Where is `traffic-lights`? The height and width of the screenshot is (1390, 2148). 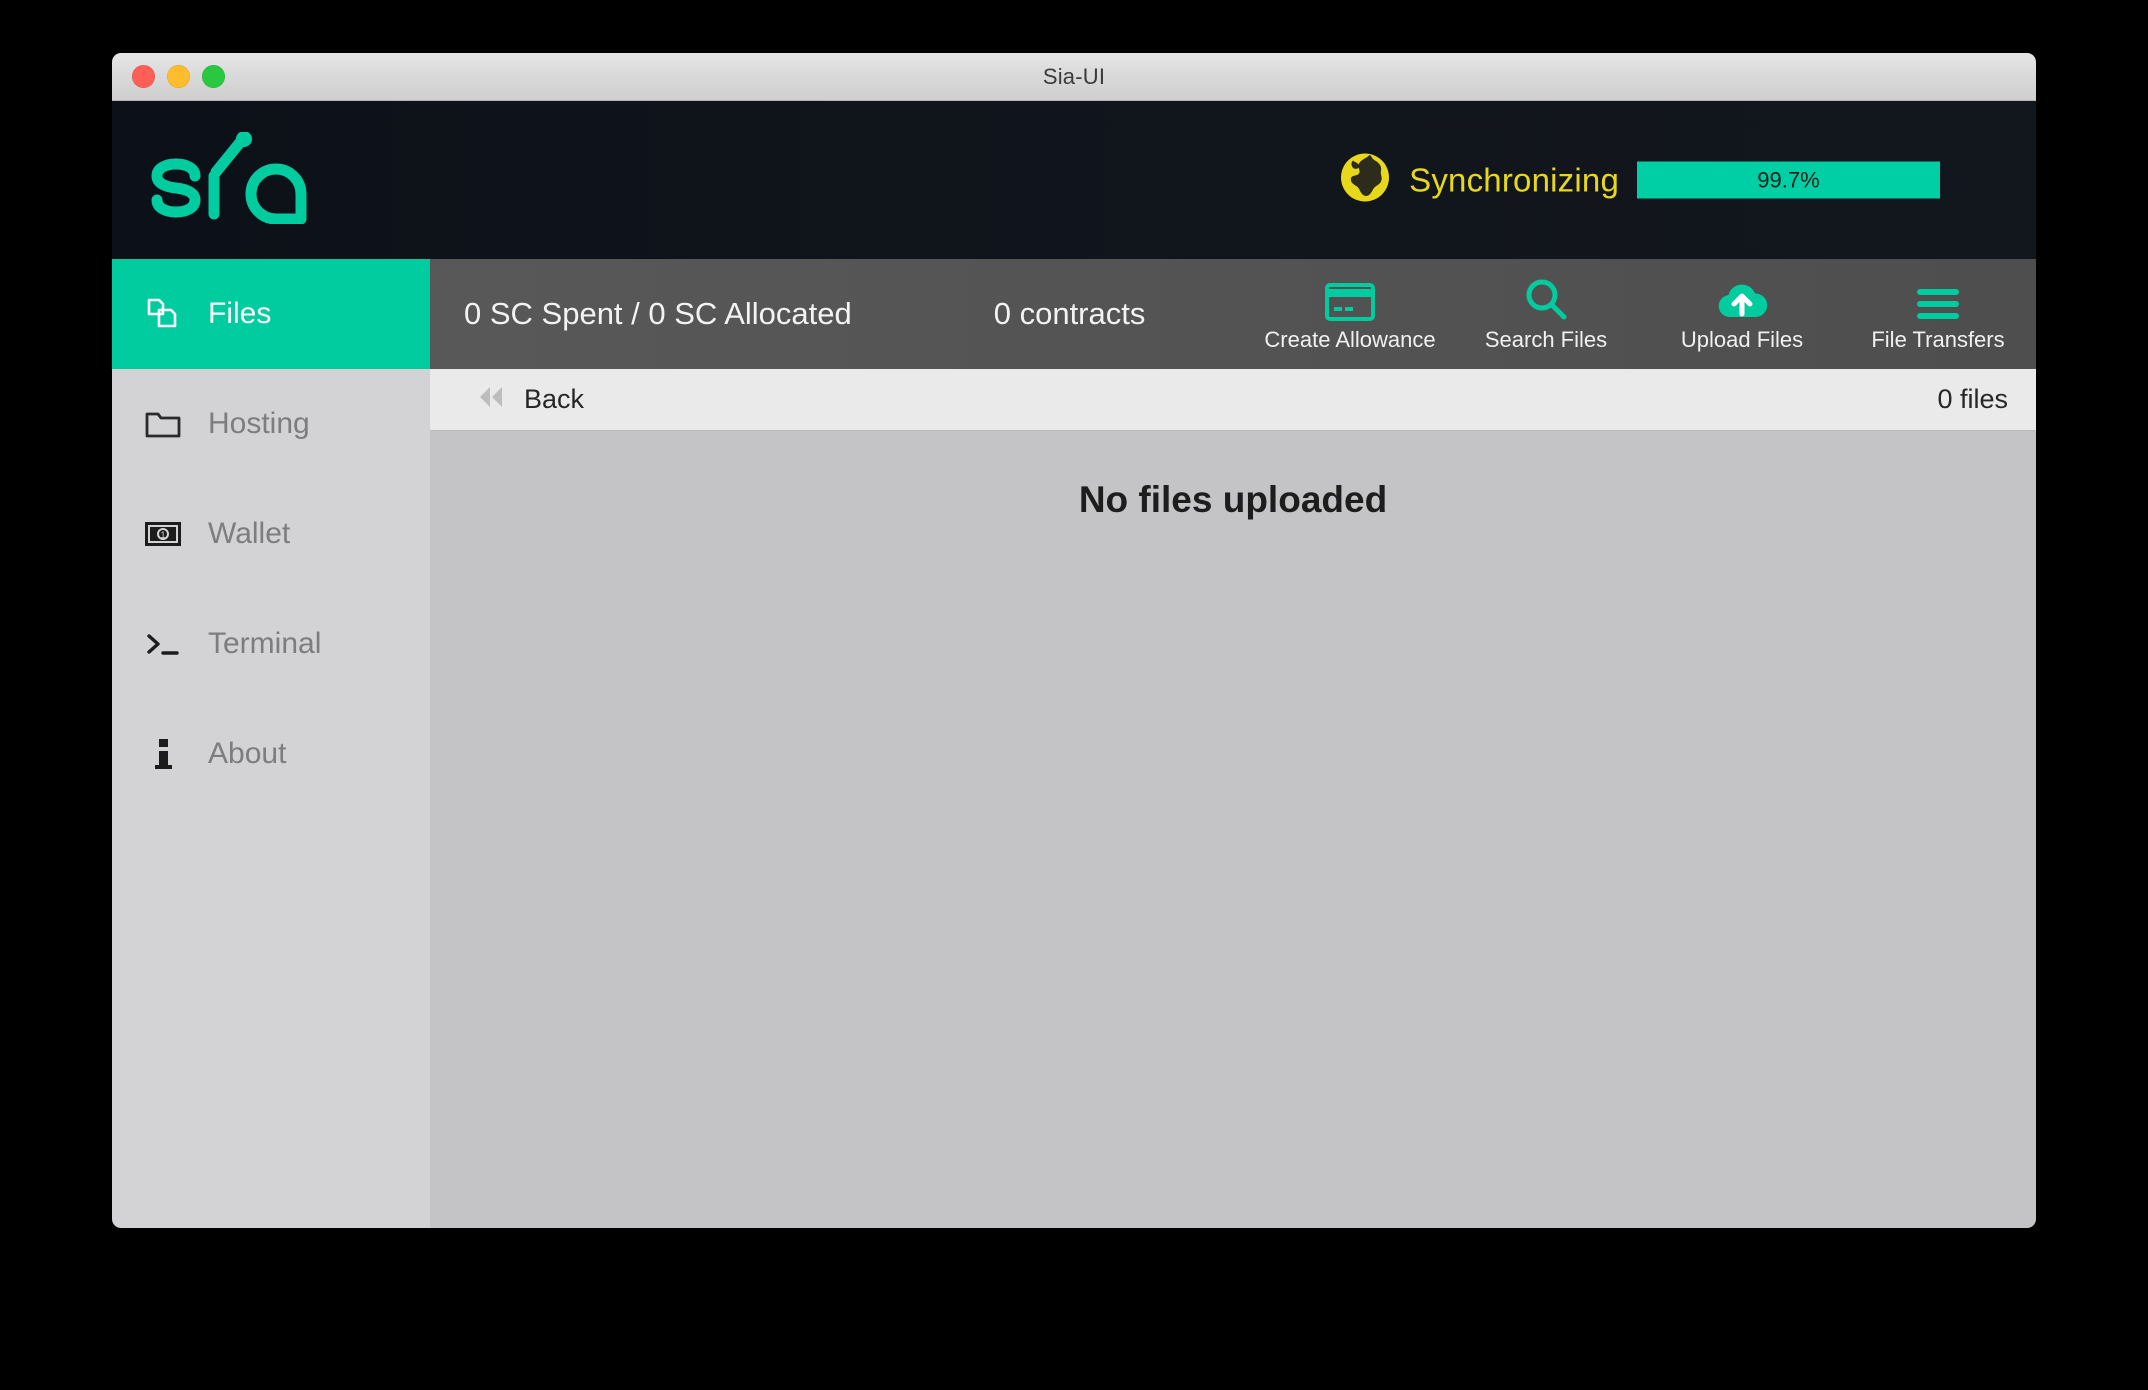
traffic-lights is located at coordinates (178, 76).